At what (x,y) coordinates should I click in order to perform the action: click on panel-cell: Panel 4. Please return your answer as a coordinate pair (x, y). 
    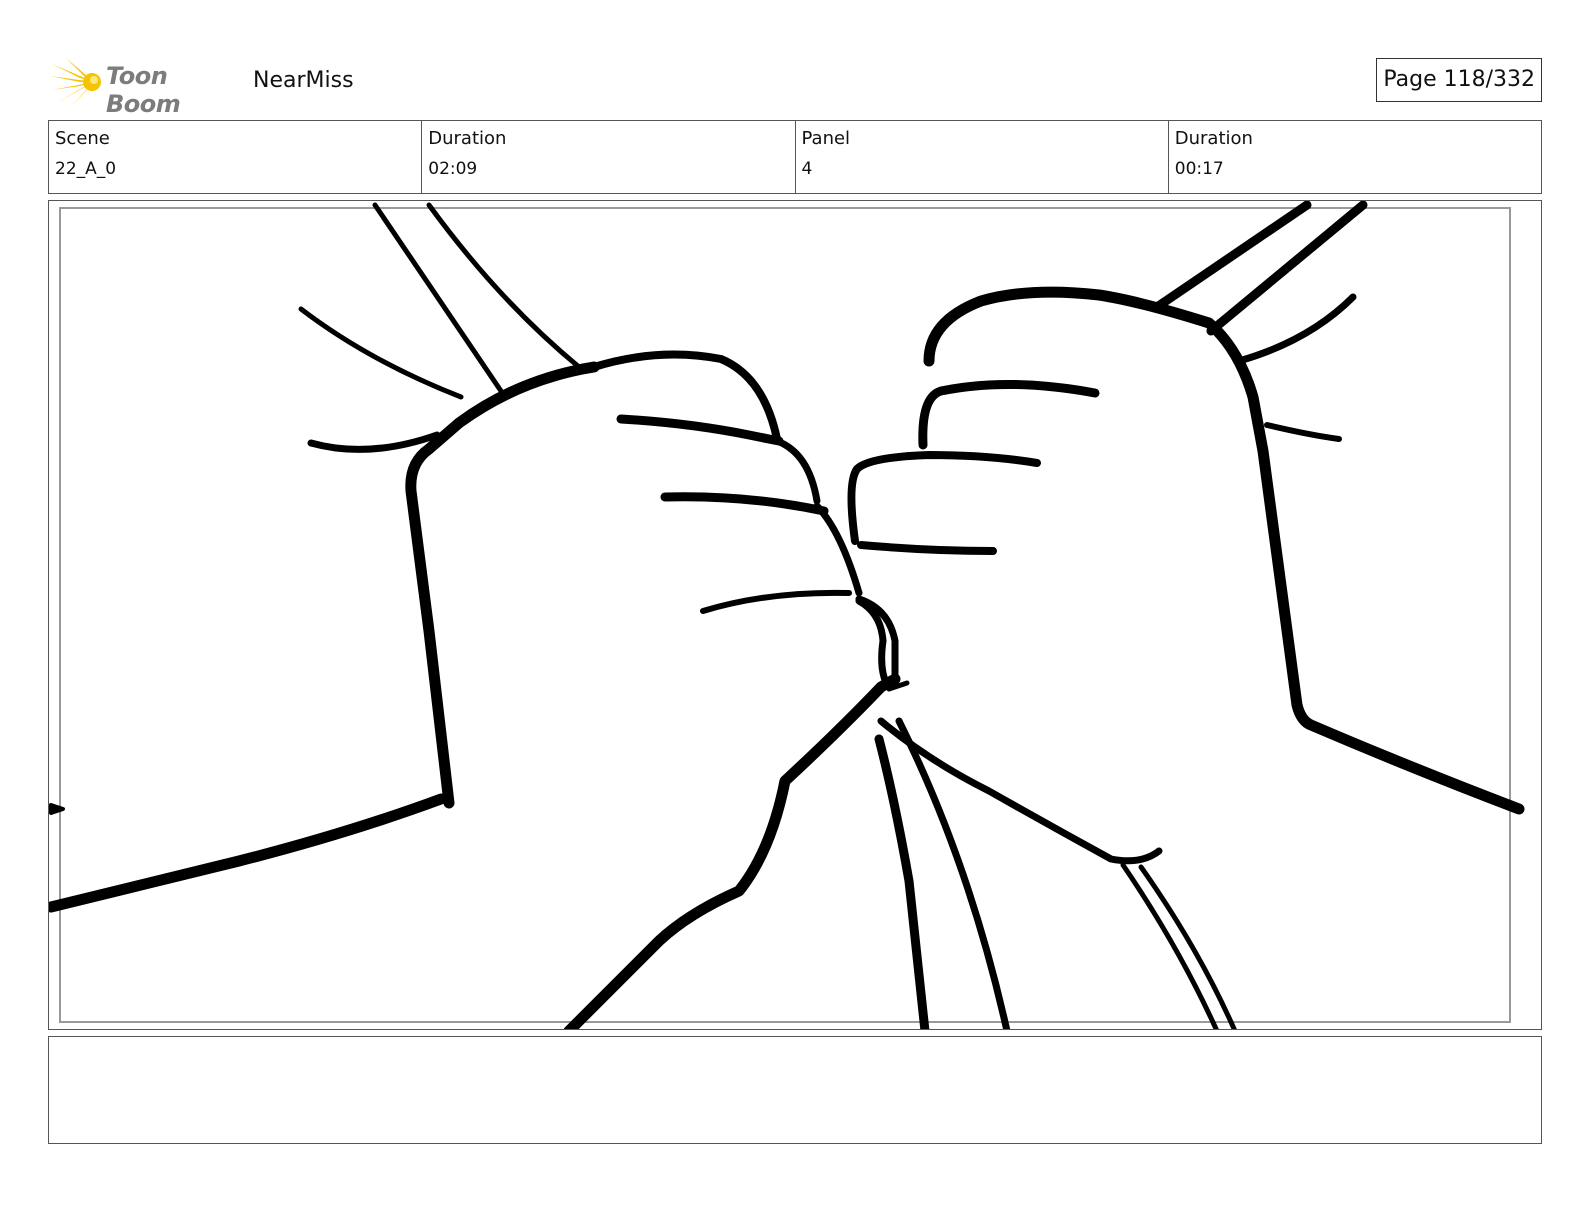
    Looking at the image, I should click on (982, 157).